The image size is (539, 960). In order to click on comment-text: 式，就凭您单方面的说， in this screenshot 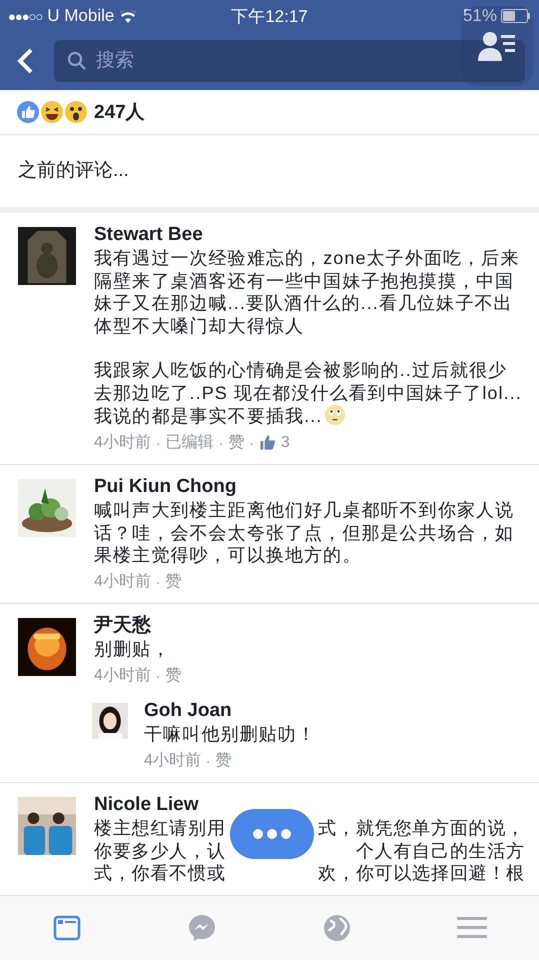, I will do `click(421, 828)`.